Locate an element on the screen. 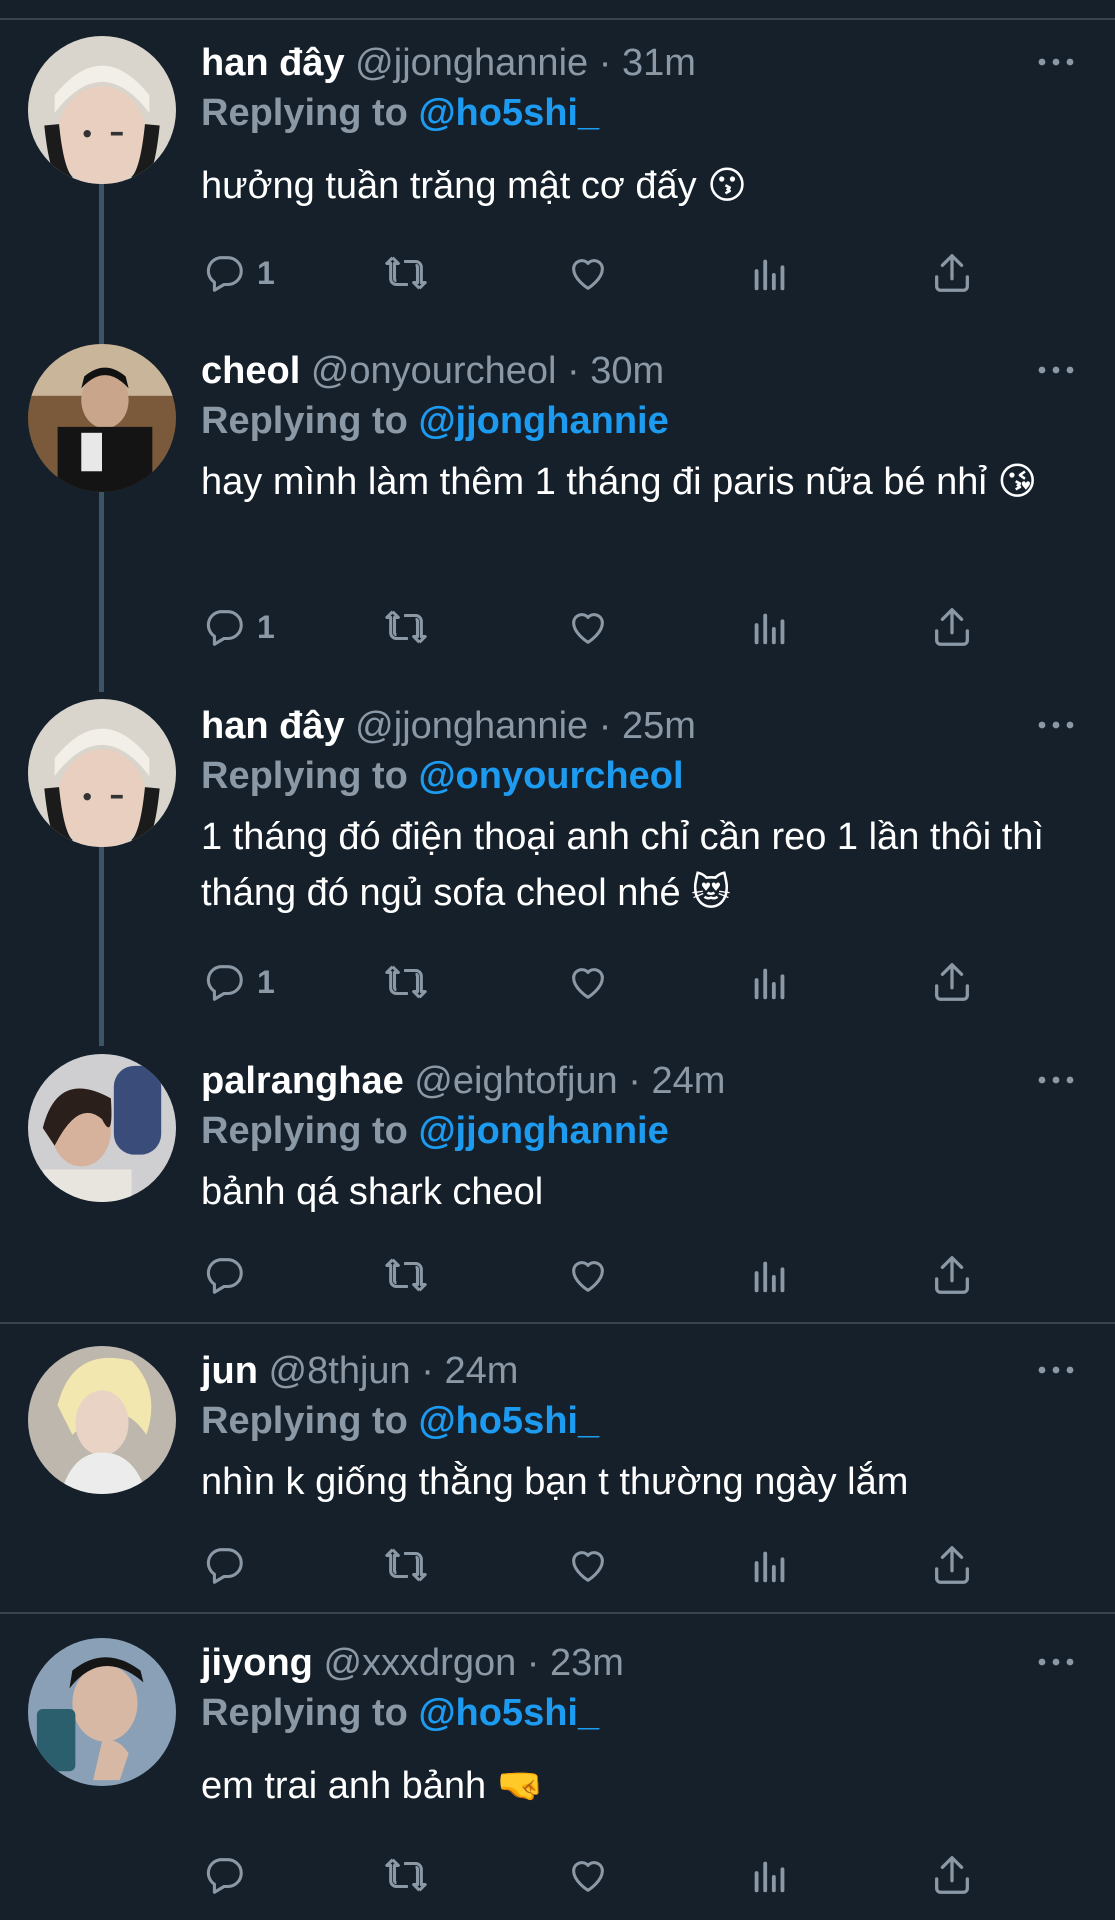 The height and width of the screenshot is (1920, 1115). user-handle: @xxxdrgon is located at coordinates (419, 1663).